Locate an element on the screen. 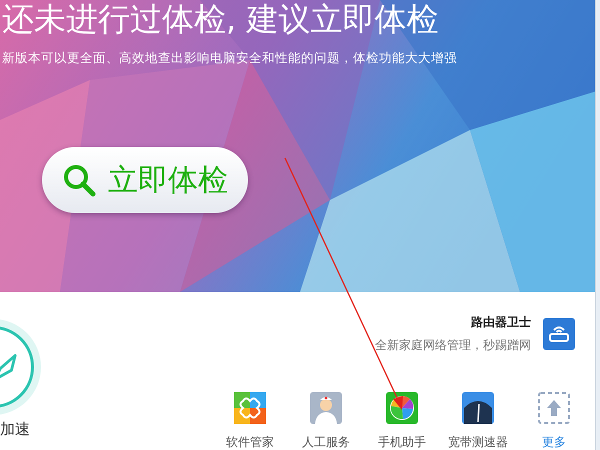 The width and height of the screenshot is (600, 450). router-icon is located at coordinates (559, 334).